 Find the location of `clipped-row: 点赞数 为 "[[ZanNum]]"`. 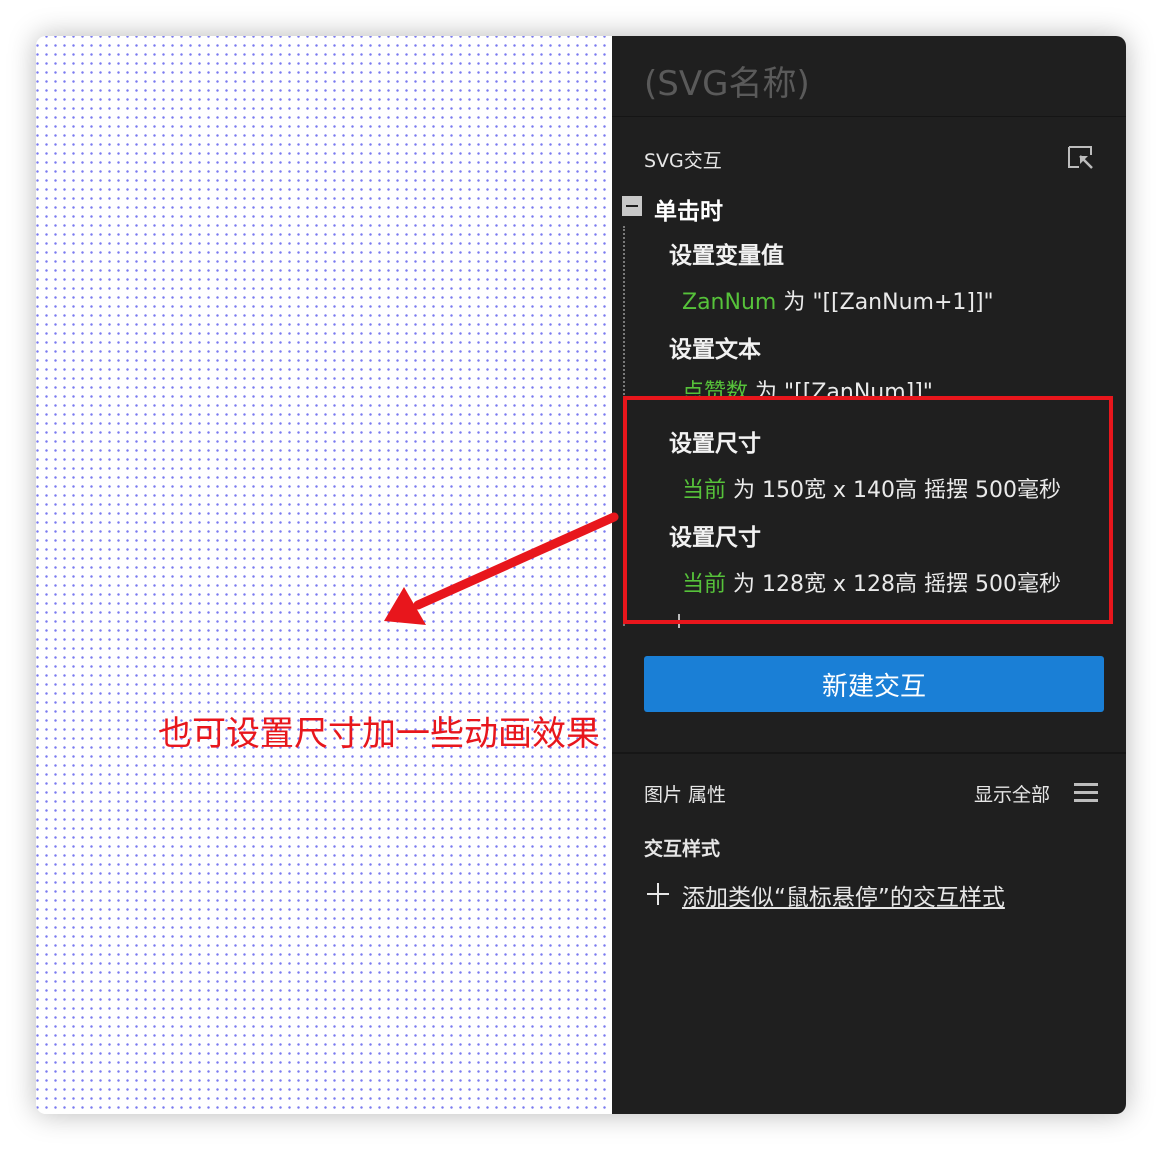

clipped-row: 点赞数 为 "[[ZanNum]]" is located at coordinates (869, 386).